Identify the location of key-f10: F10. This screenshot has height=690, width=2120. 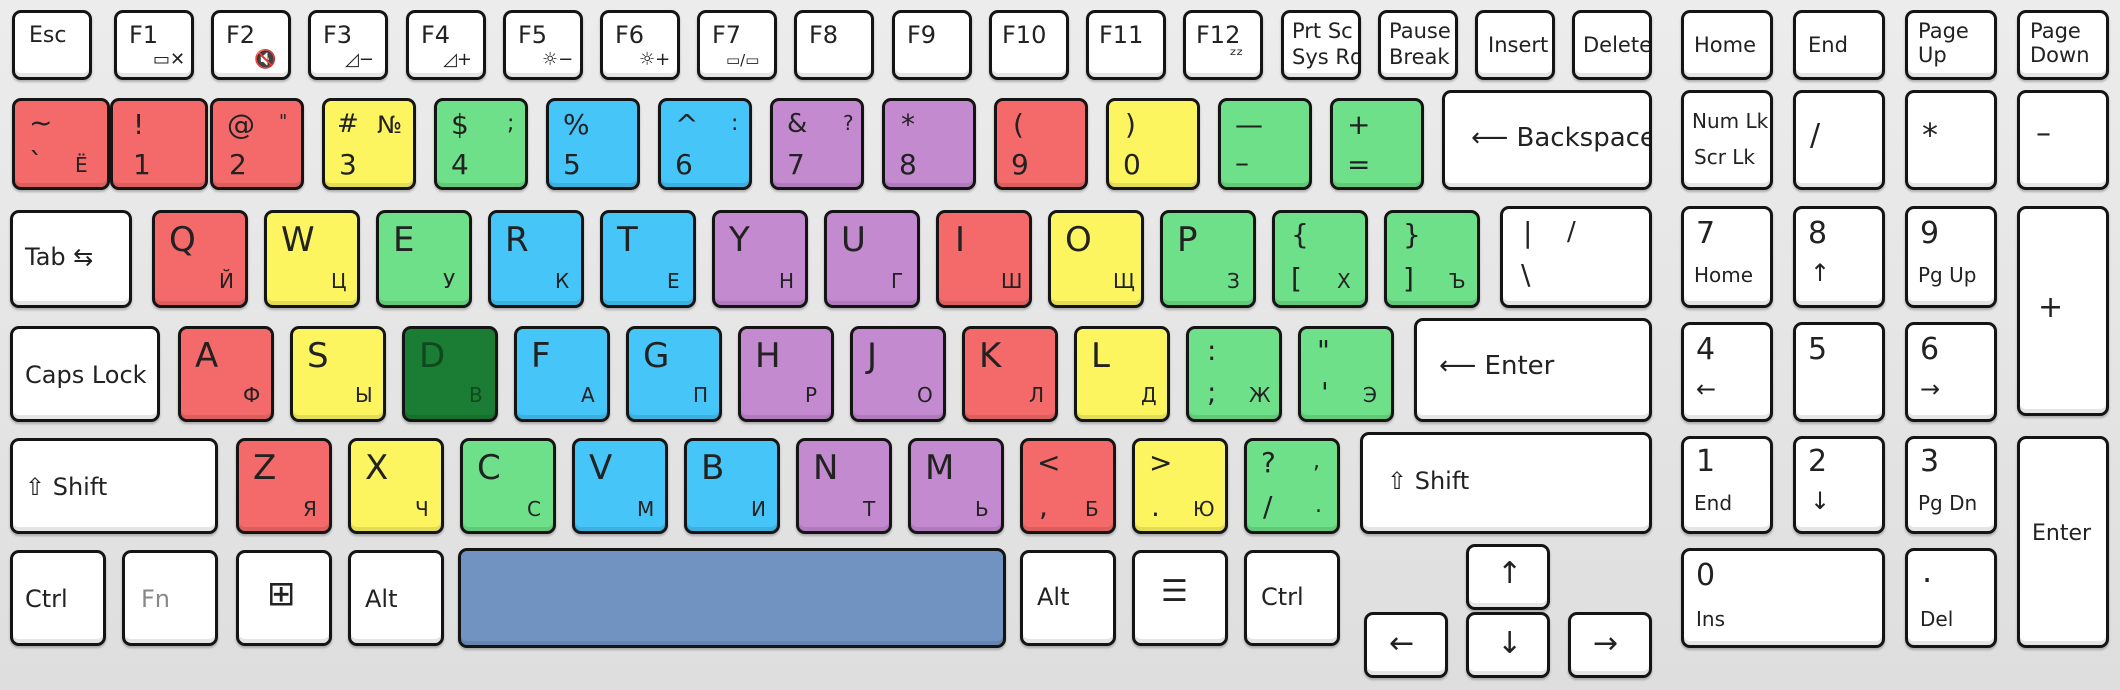
(1029, 45).